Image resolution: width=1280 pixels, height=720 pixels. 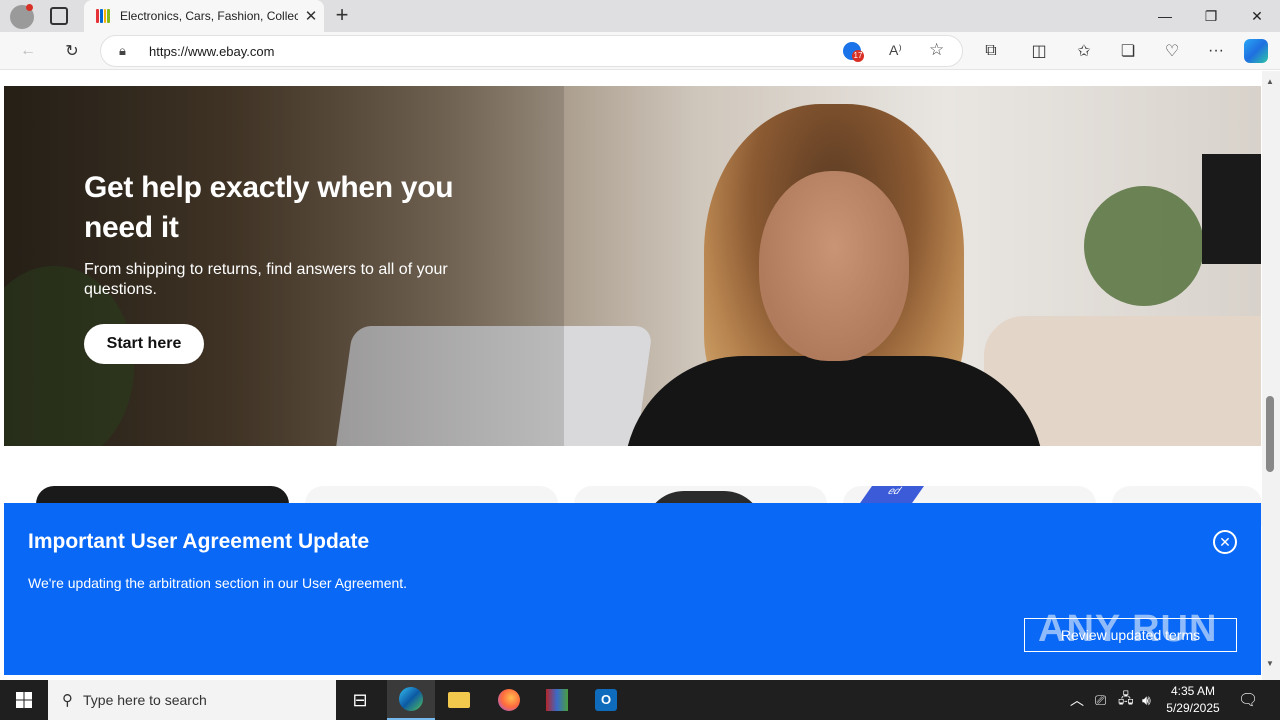 I want to click on extensions-icon: ⧉, so click(x=991, y=51).